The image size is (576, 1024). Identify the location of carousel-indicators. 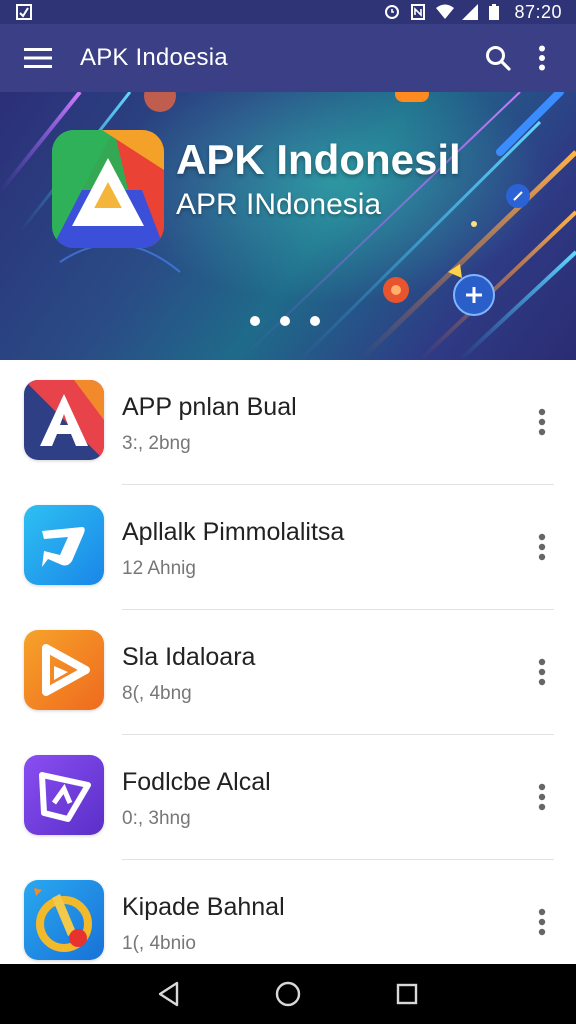
(285, 321).